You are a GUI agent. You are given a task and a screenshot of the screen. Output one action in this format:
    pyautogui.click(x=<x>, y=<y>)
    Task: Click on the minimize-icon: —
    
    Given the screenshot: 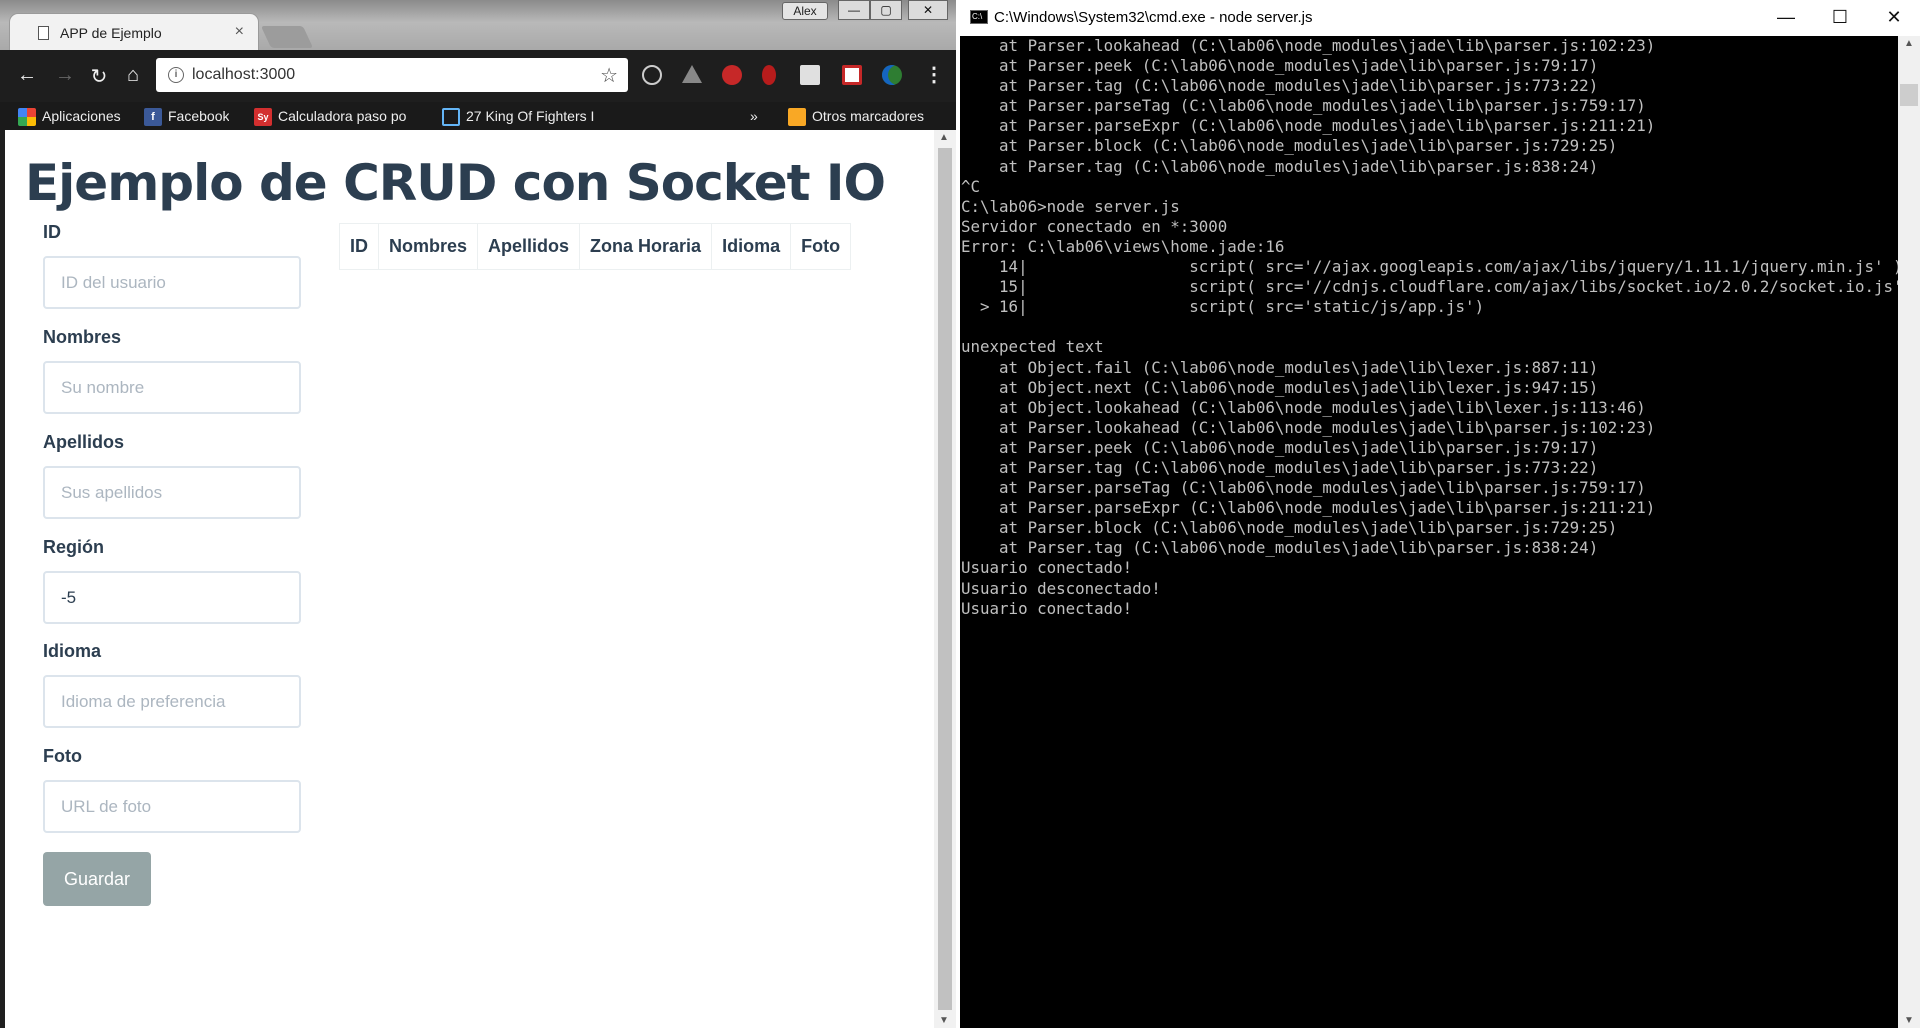 What is the action you would take?
    pyautogui.click(x=1786, y=17)
    